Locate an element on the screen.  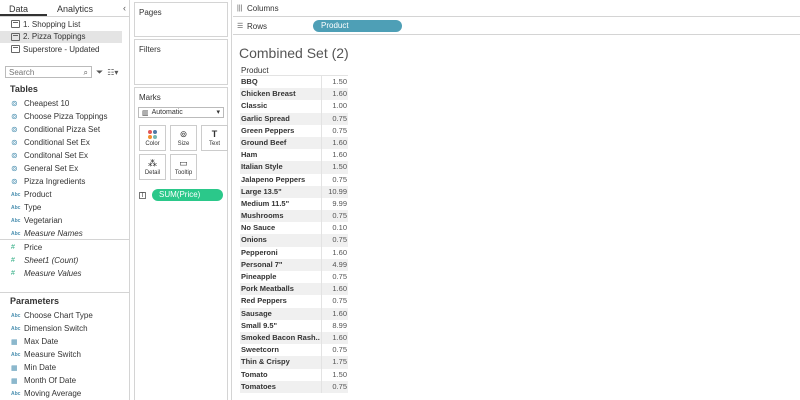
row-product-label: Chicken Breast is located at coordinates (280, 94).